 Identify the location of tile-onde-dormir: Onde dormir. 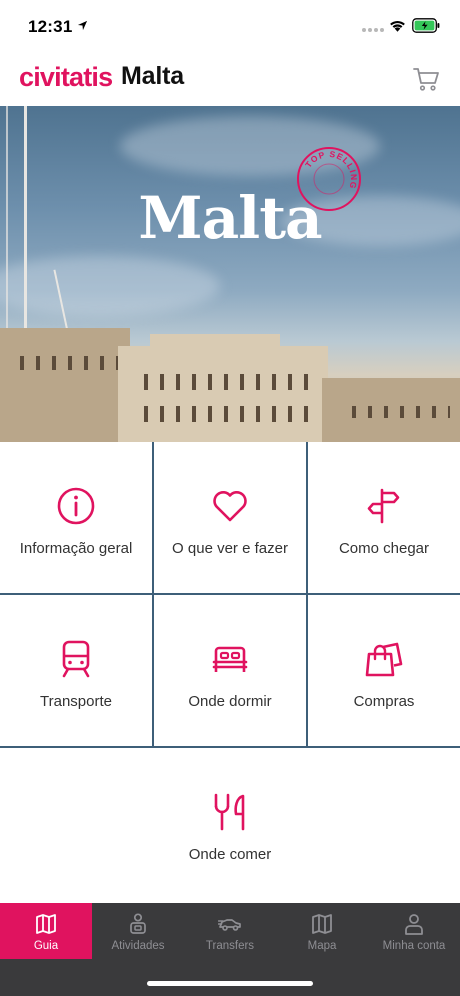
(230, 670).